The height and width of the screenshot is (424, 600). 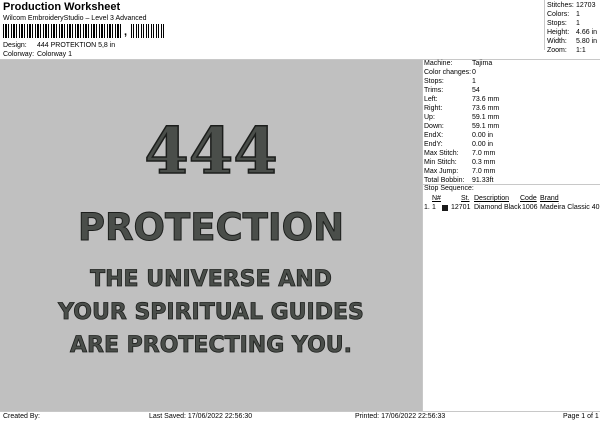 I want to click on seq-row-code: 1006, so click(x=530, y=207).